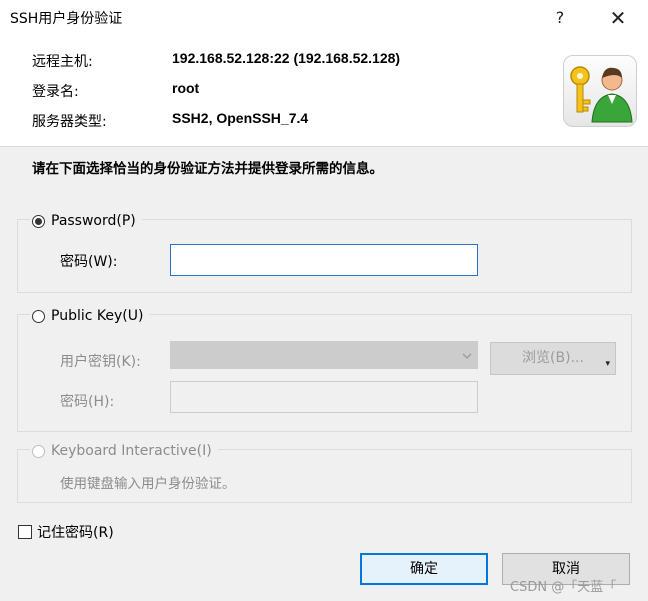 The height and width of the screenshot is (601, 648). I want to click on dropdown-arrow-icon, so click(467, 356).